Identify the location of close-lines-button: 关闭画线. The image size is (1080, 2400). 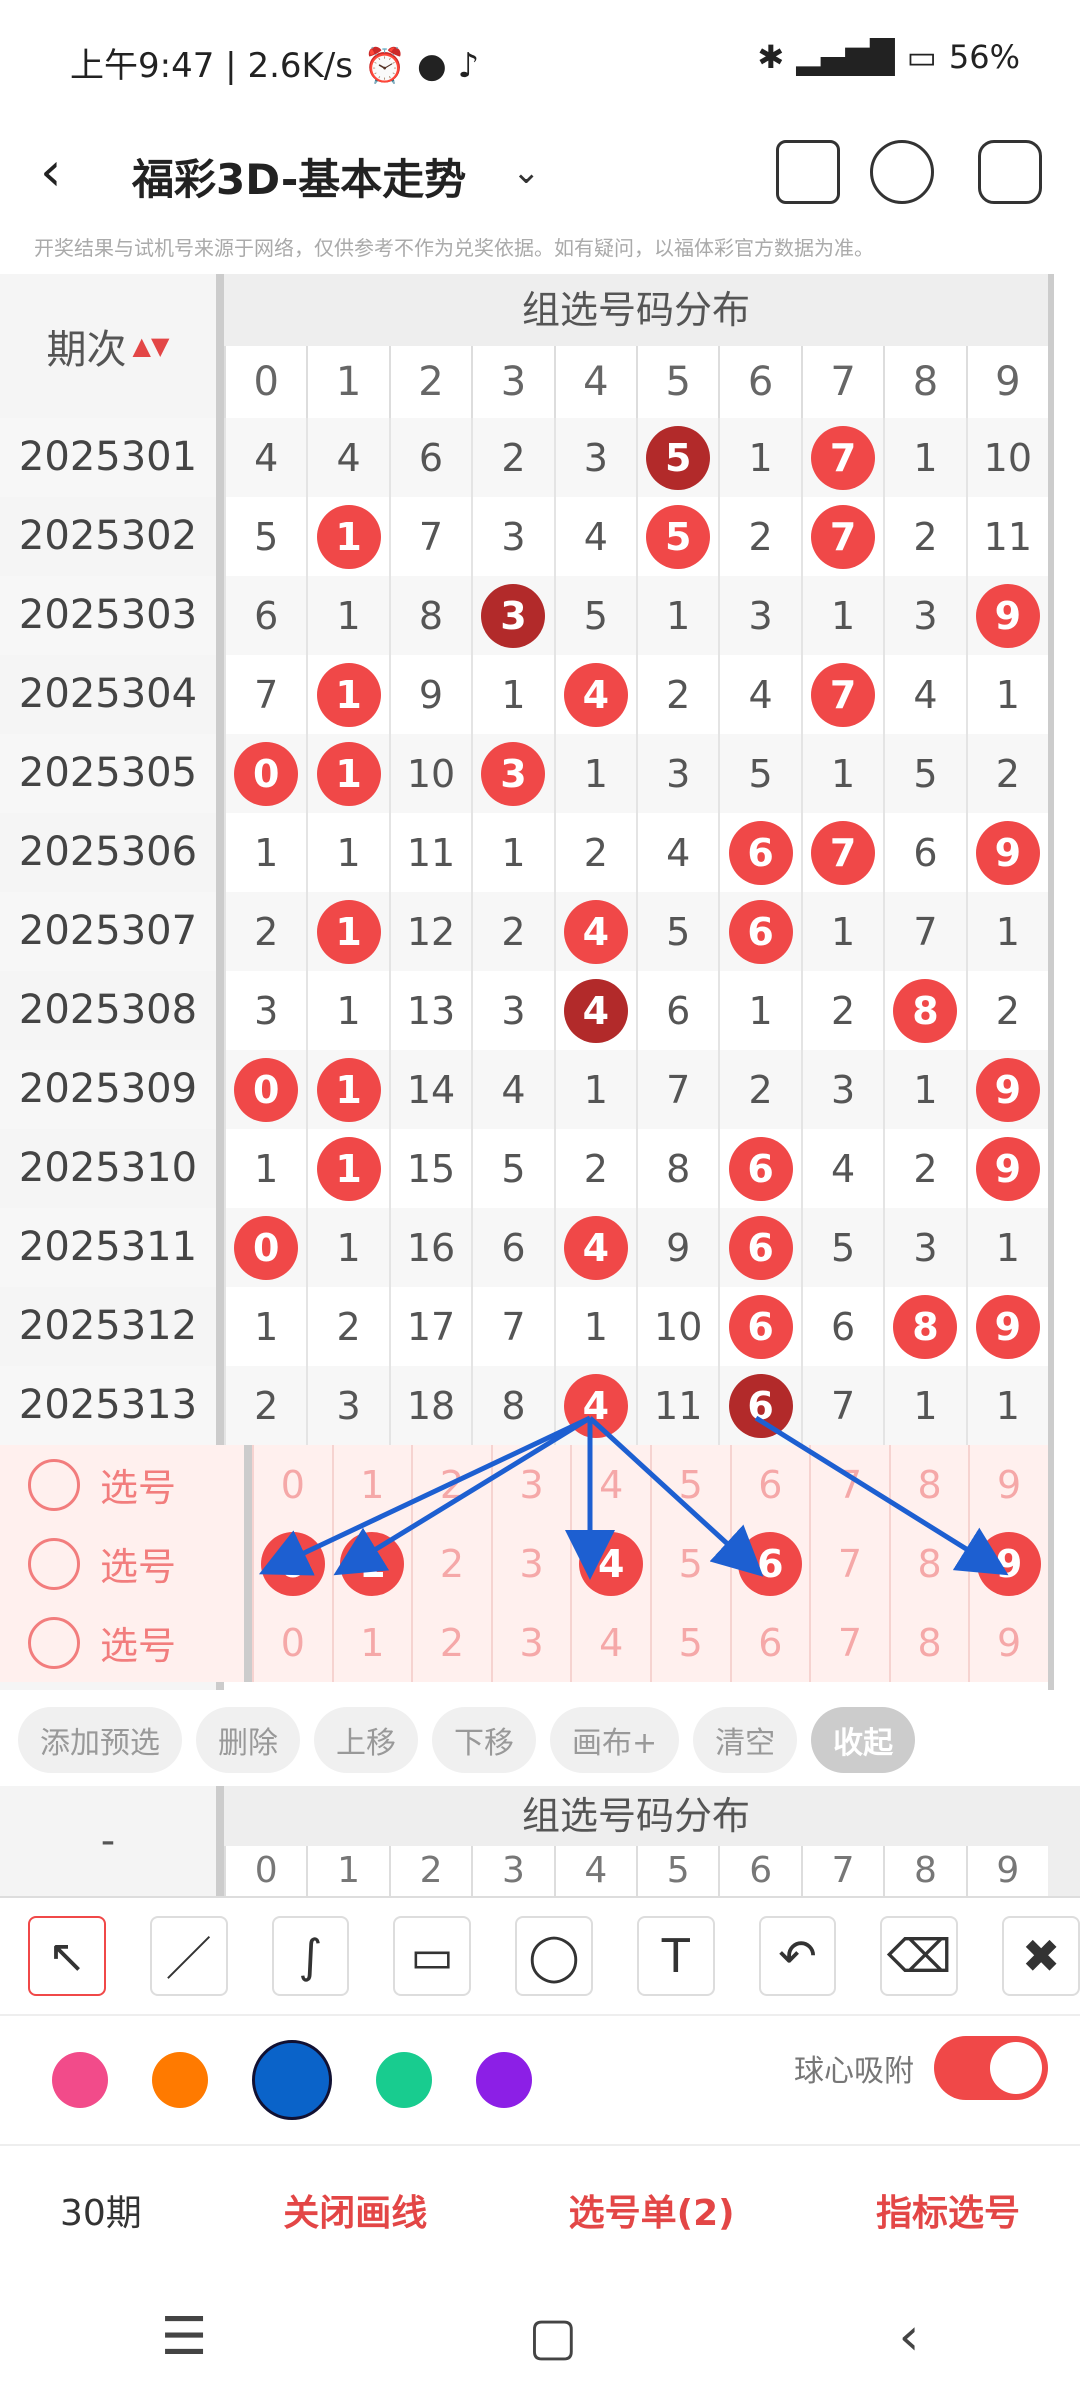
(355, 2210).